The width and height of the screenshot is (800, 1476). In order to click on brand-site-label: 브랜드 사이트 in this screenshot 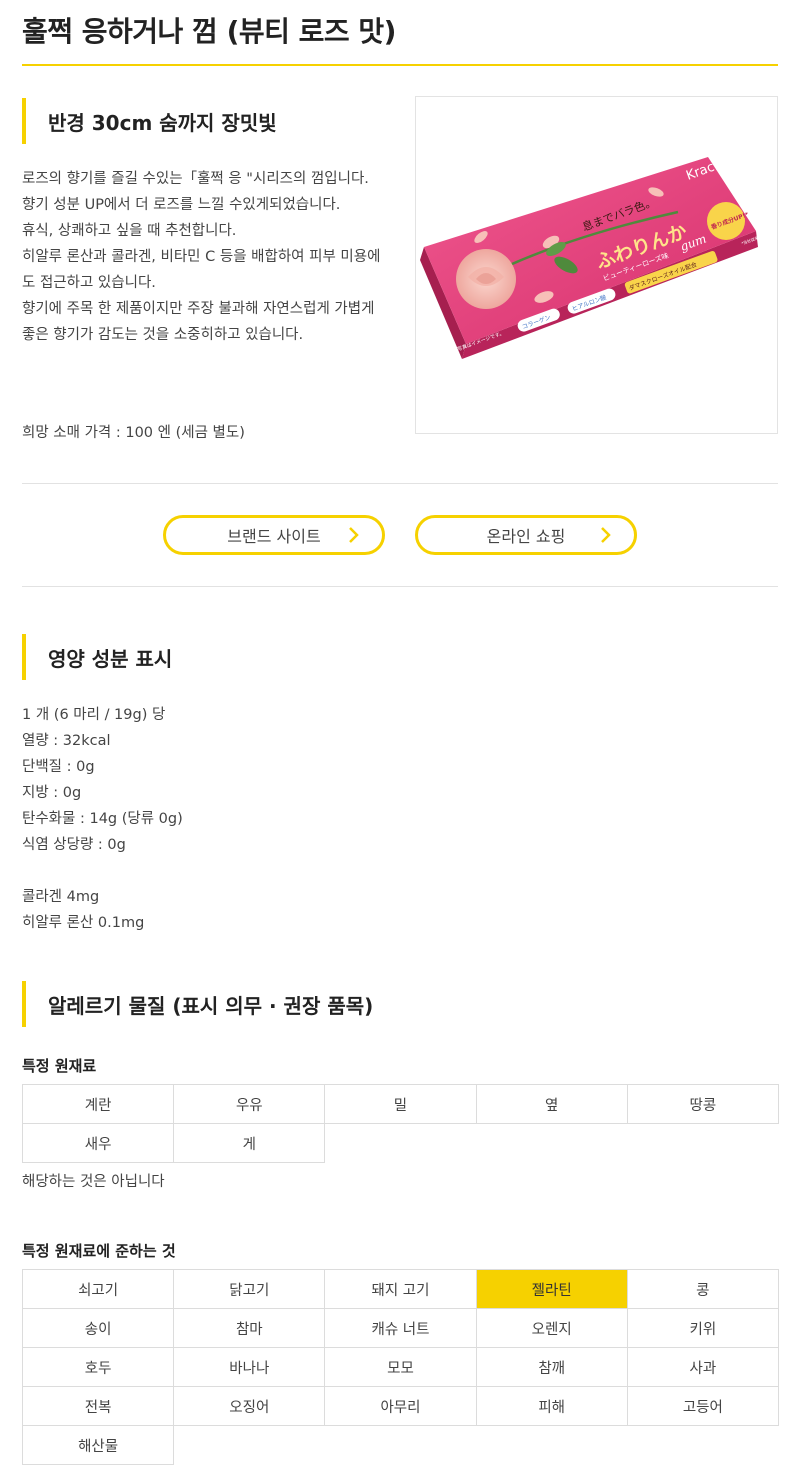, I will do `click(274, 536)`.